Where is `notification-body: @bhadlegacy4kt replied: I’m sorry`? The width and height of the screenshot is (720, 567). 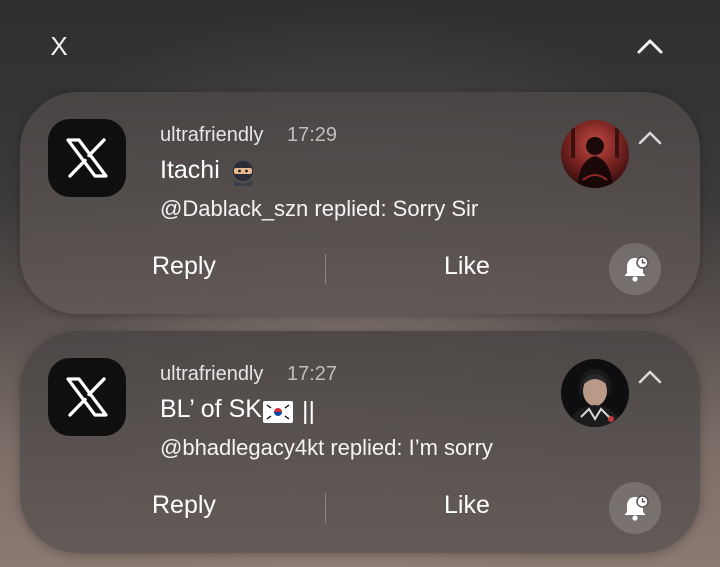 notification-body: @bhadlegacy4kt replied: I’m sorry is located at coordinates (326, 447).